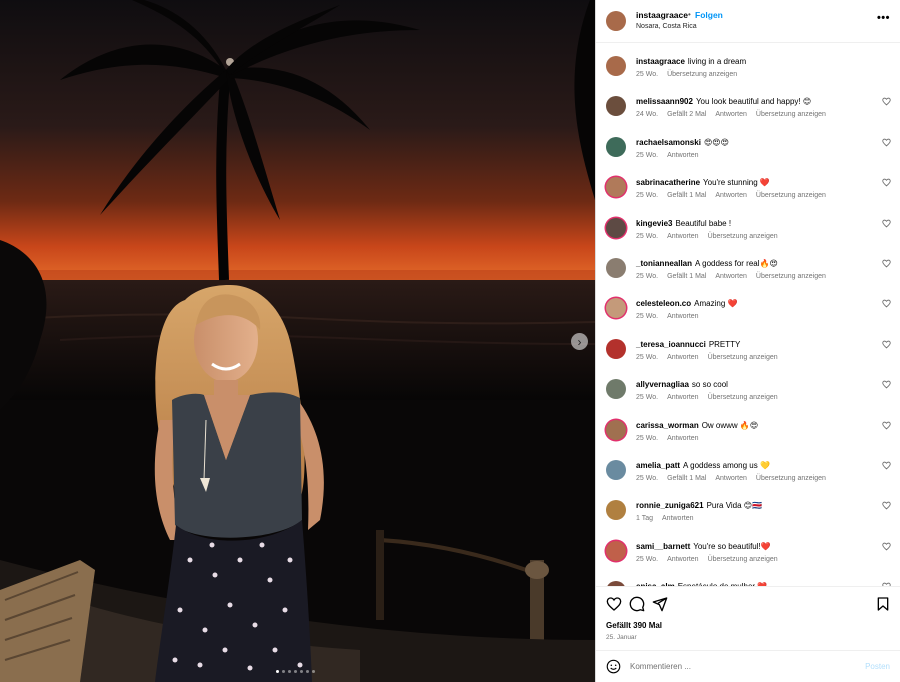  Describe the element at coordinates (670, 505) in the screenshot. I see `commenter-username: ronnie_zuniga621` at that location.